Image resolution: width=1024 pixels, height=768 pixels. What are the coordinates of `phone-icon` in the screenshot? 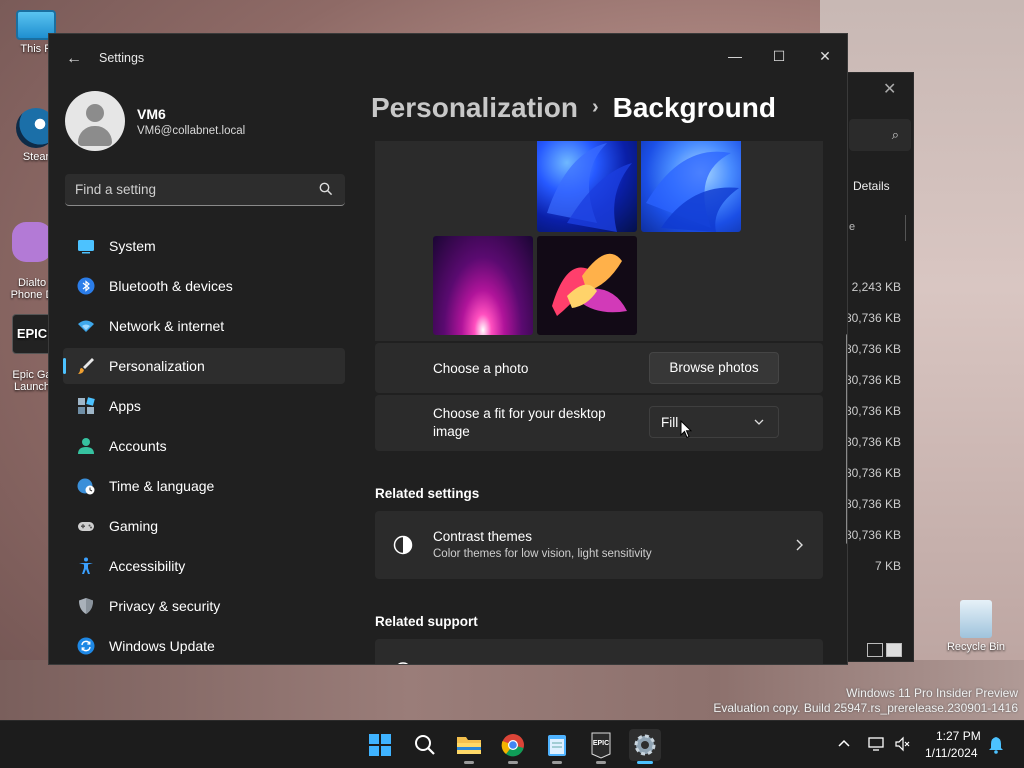 It's located at (32, 242).